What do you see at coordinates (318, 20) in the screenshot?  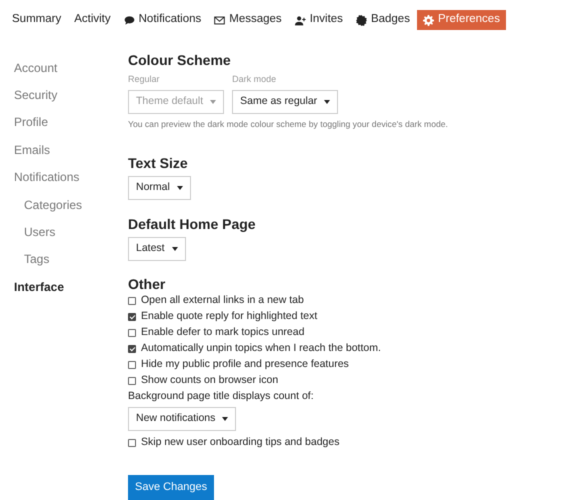 I see `tab: Invites` at bounding box center [318, 20].